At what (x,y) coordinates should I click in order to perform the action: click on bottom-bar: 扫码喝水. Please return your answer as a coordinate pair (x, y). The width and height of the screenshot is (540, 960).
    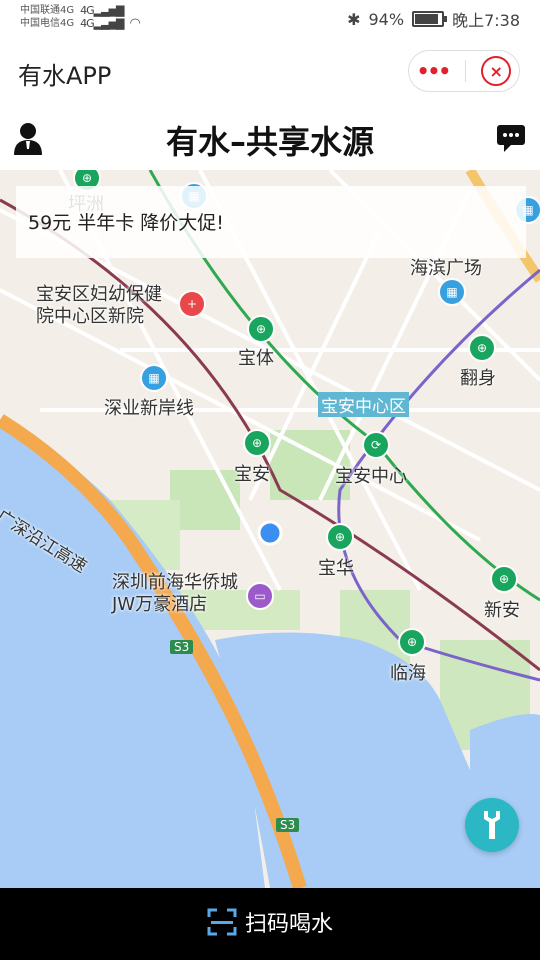
    Looking at the image, I should click on (270, 924).